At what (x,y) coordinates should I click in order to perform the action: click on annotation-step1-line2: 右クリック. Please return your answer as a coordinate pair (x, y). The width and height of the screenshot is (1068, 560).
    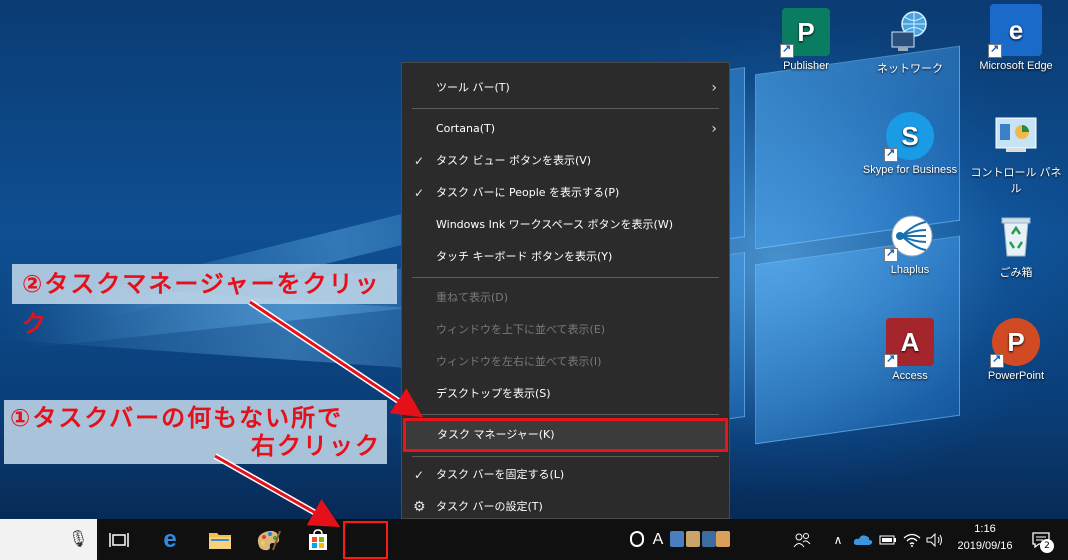
    Looking at the image, I should click on (316, 446).